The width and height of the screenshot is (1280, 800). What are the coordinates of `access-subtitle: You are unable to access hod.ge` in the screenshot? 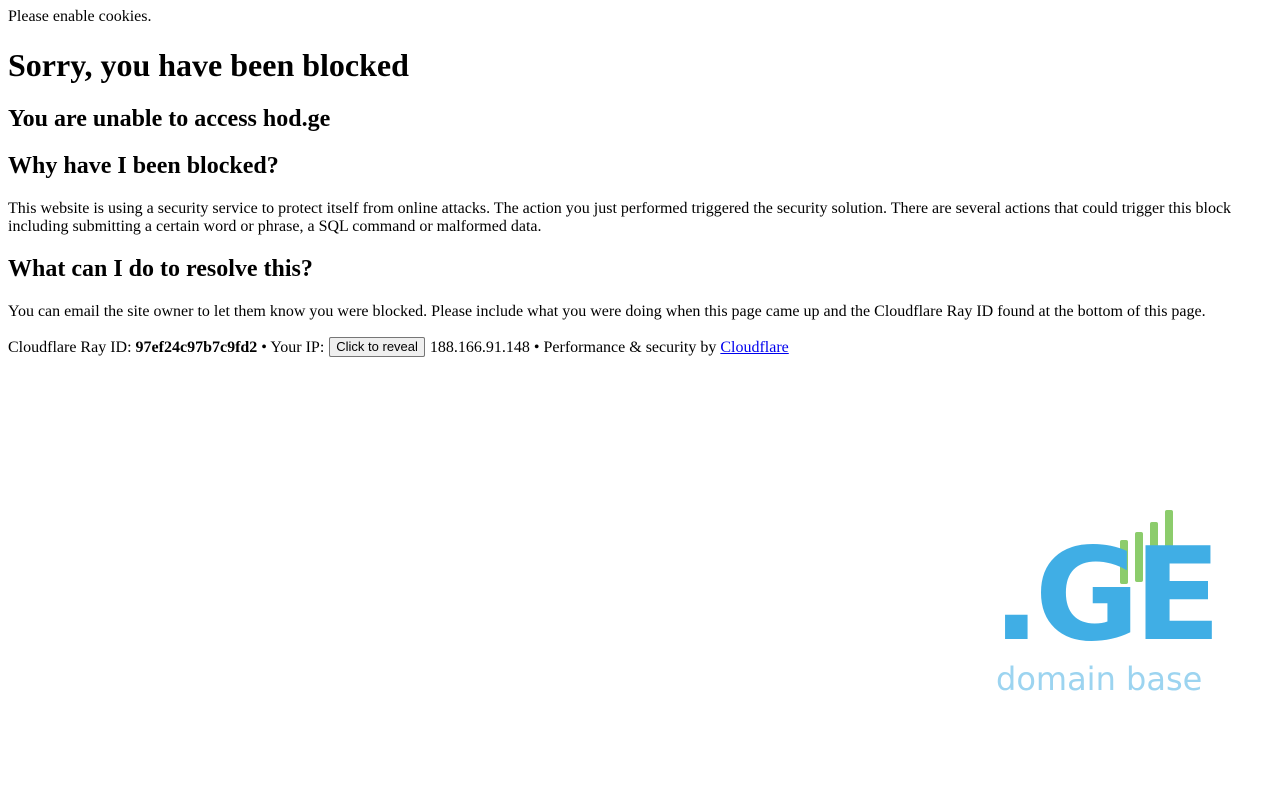 It's located at (169, 119).